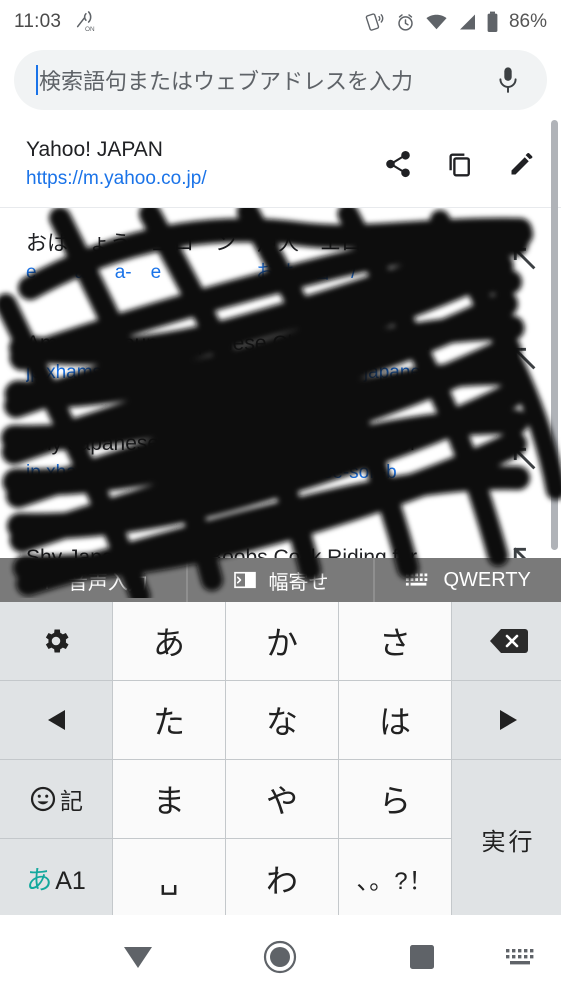  What do you see at coordinates (509, 720) in the screenshot?
I see `triangle-right-icon` at bounding box center [509, 720].